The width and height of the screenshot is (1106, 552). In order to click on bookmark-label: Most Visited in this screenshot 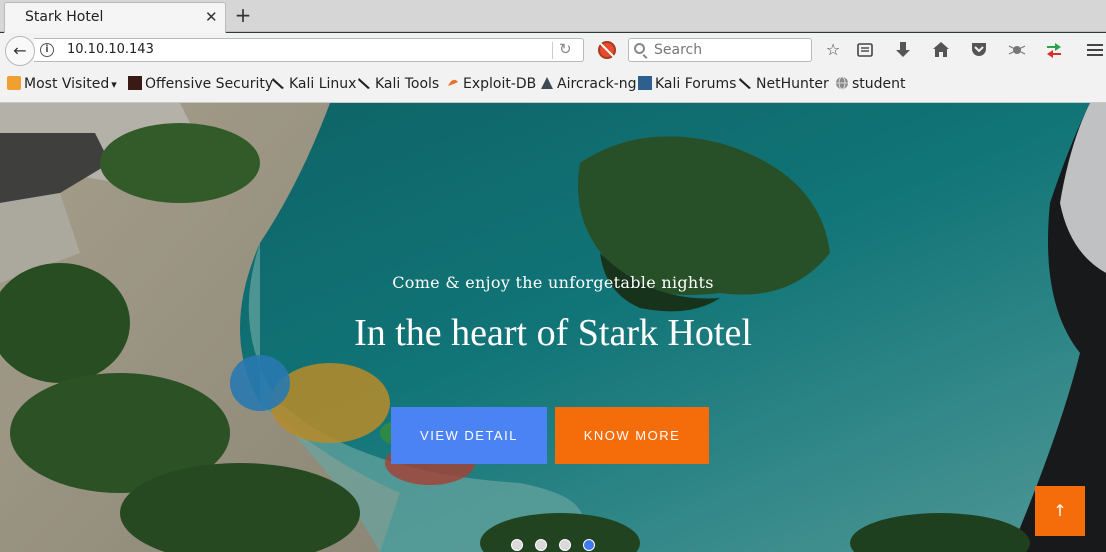, I will do `click(67, 84)`.